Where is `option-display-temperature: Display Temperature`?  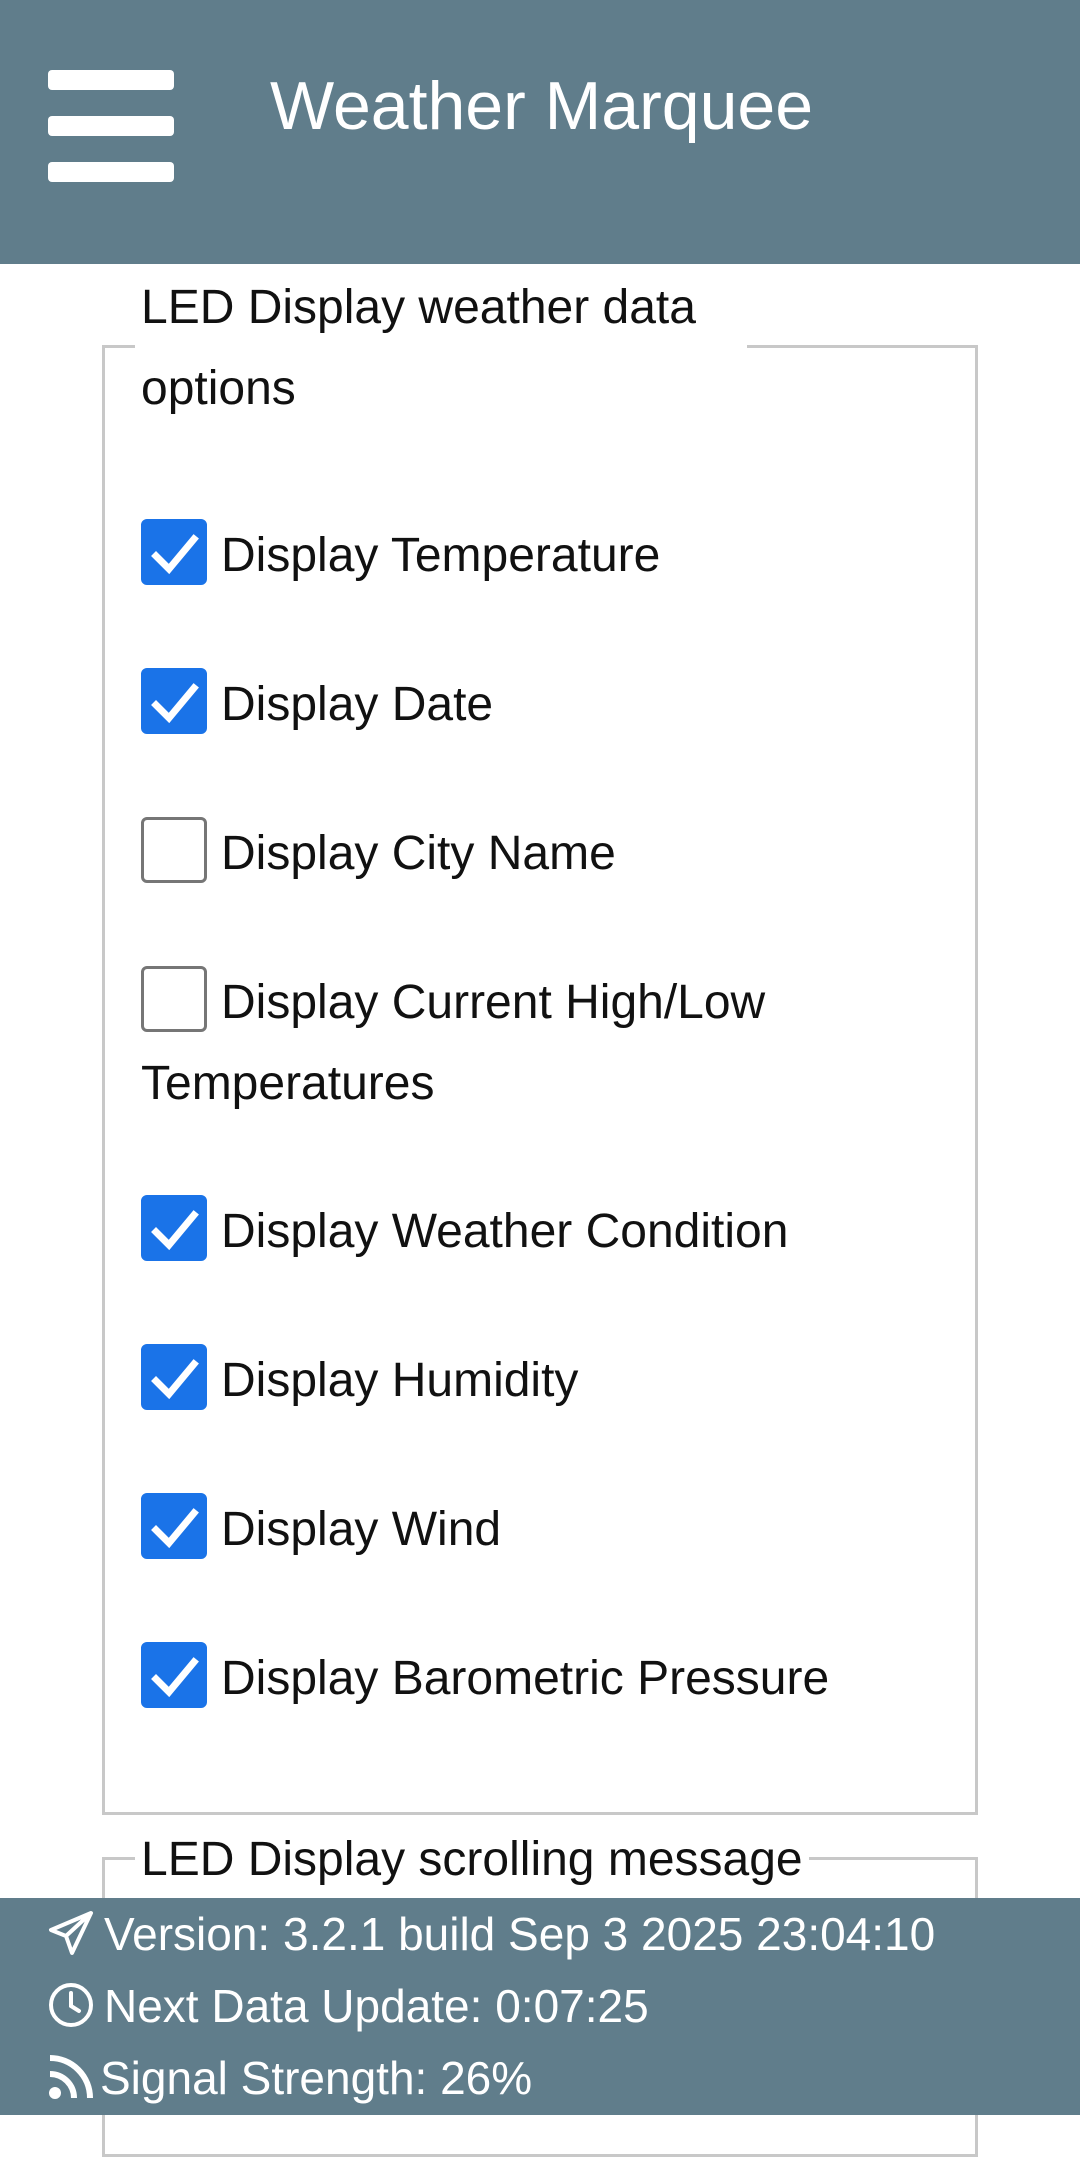 option-display-temperature: Display Temperature is located at coordinates (541, 555).